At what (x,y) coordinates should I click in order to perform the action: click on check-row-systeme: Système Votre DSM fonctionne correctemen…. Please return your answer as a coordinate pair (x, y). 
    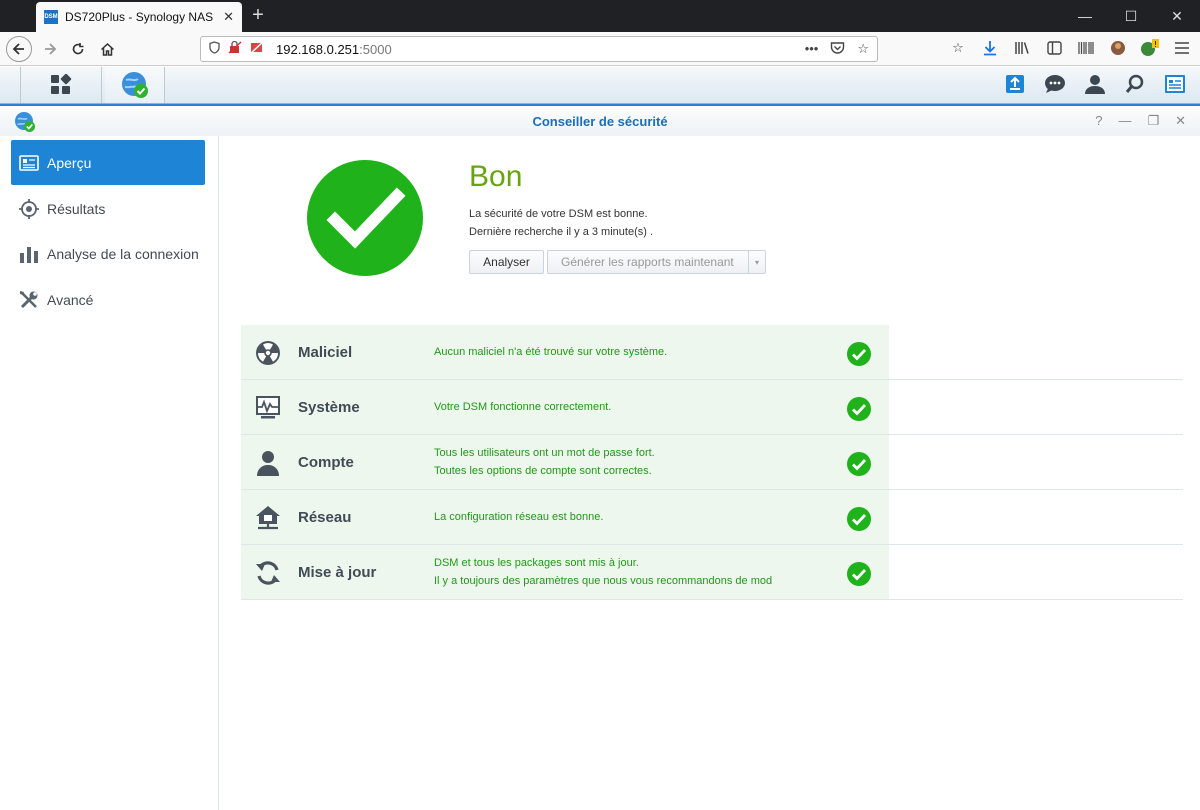
    Looking at the image, I should click on (712, 407).